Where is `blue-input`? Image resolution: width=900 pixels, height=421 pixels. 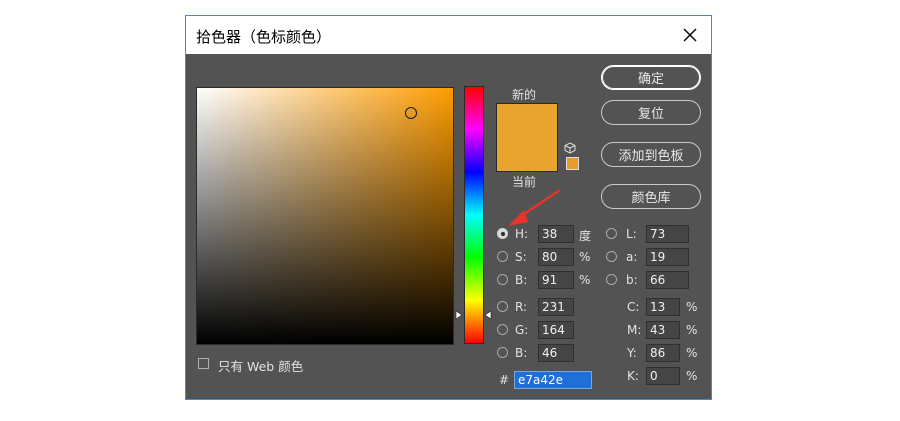 blue-input is located at coordinates (556, 353).